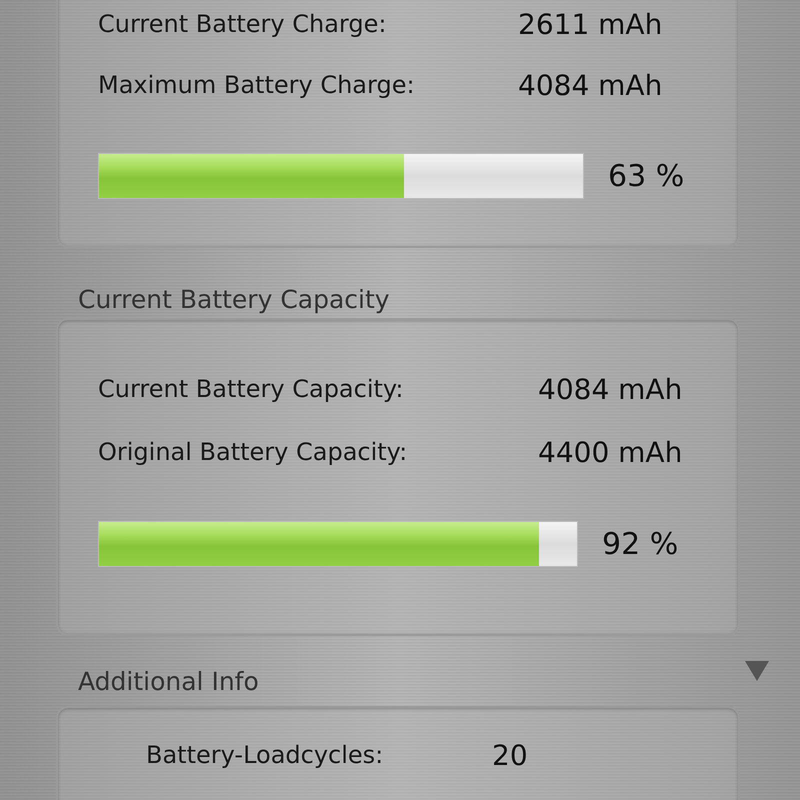 The width and height of the screenshot is (800, 800). I want to click on percent-reading: 92 %, so click(640, 544).